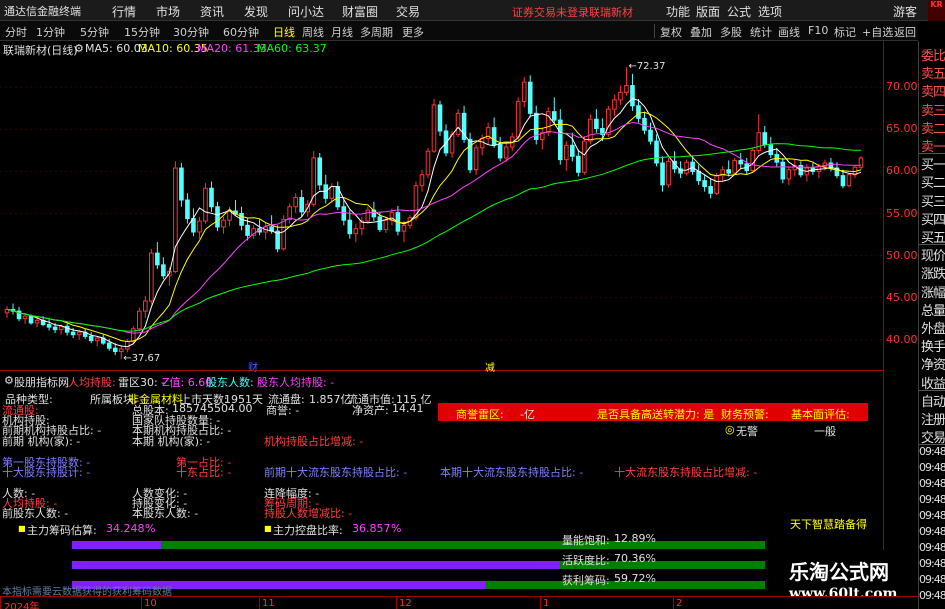 This screenshot has height=609, width=945. I want to click on period-5min: 5分钟, so click(94, 32).